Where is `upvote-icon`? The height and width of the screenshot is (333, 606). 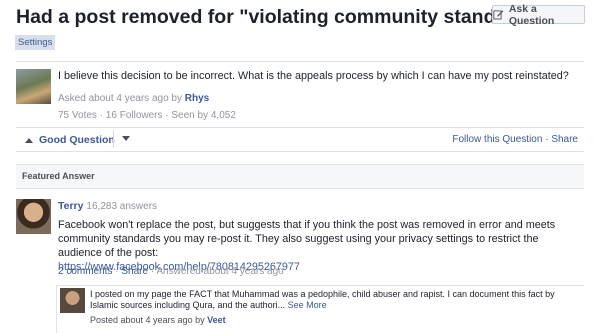 upvote-icon is located at coordinates (29, 140).